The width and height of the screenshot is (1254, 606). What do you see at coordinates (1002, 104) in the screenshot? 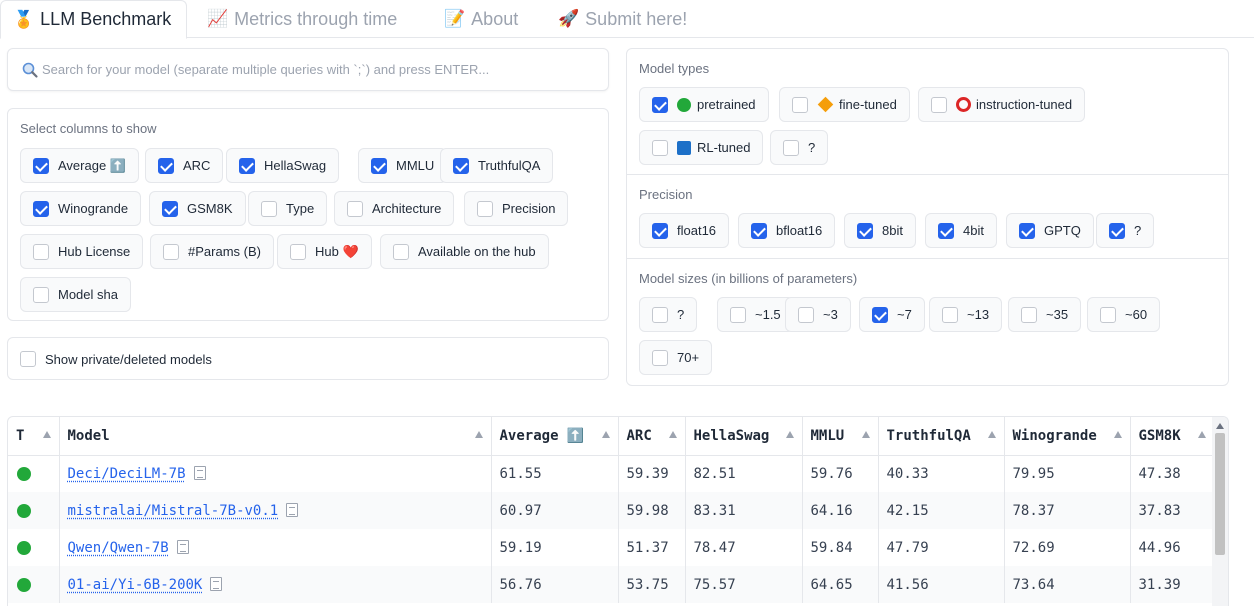
I see `filter-chip: instruction-tuned` at bounding box center [1002, 104].